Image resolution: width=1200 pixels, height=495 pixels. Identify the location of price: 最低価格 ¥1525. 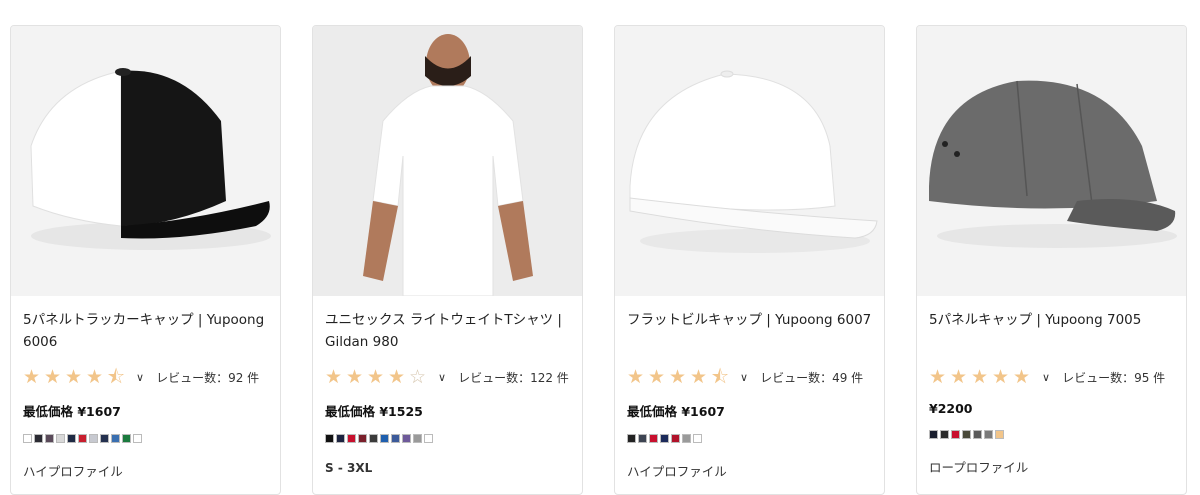
(374, 411).